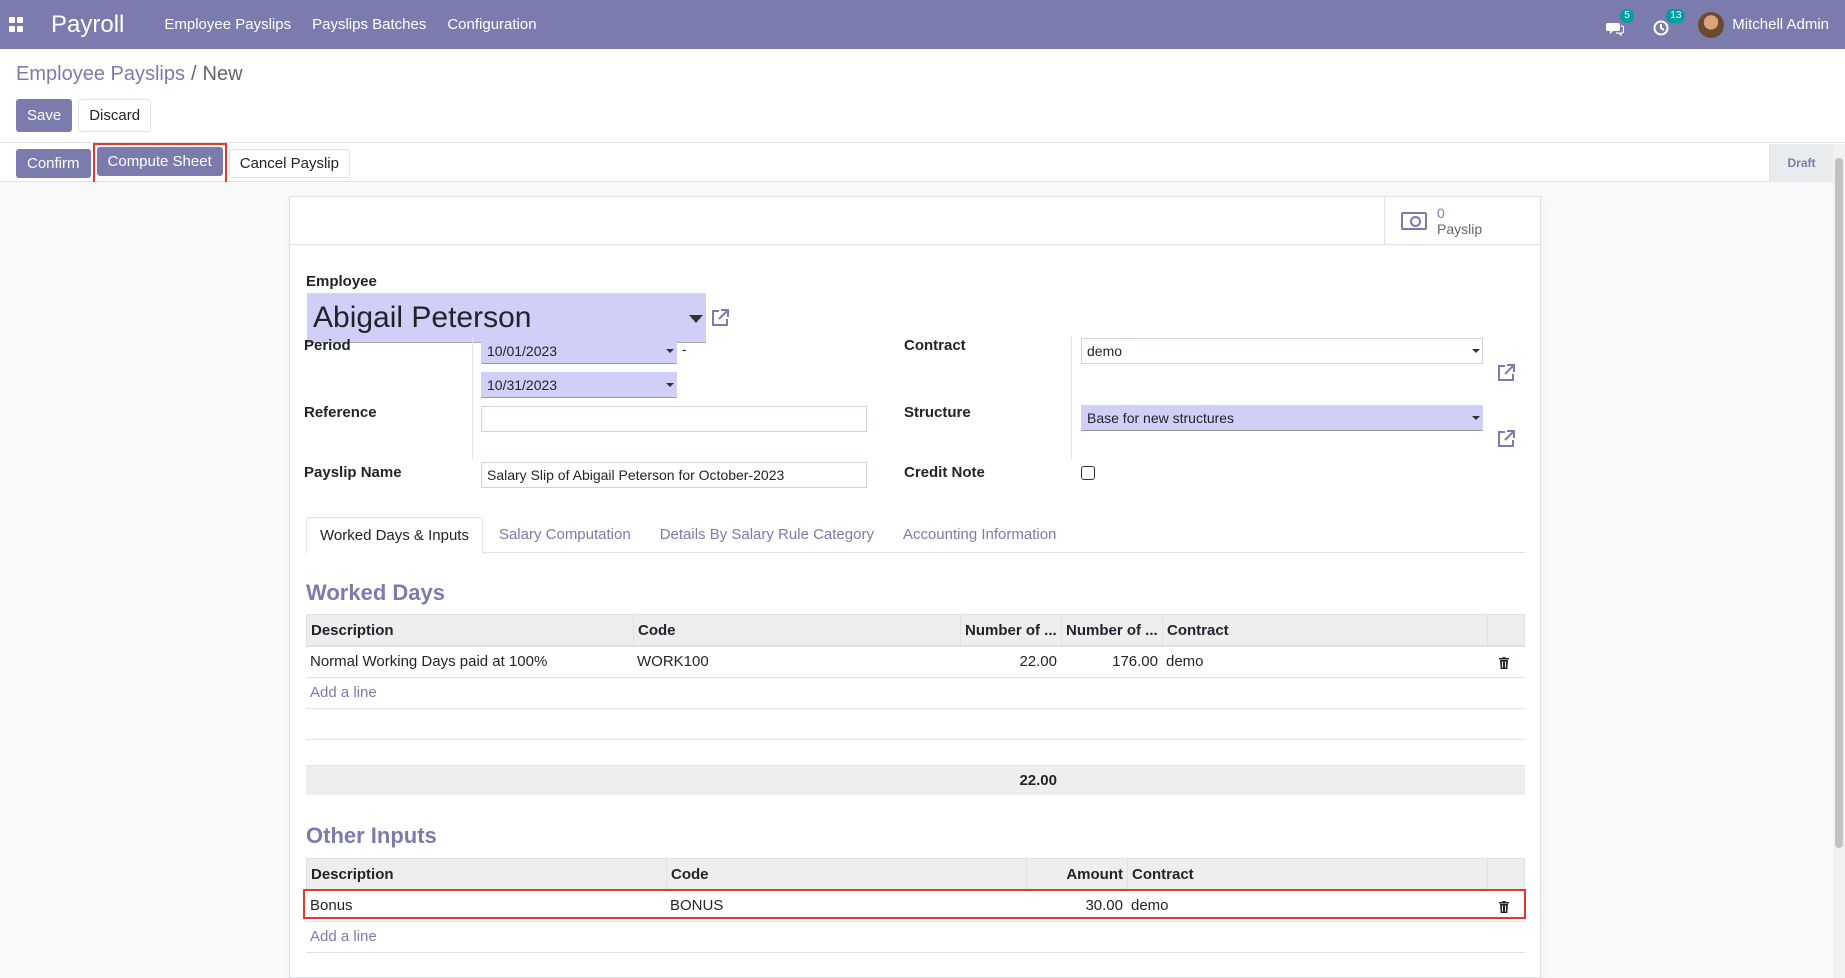 The width and height of the screenshot is (1845, 978). What do you see at coordinates (341, 281) in the screenshot?
I see `employee-label: Employee` at bounding box center [341, 281].